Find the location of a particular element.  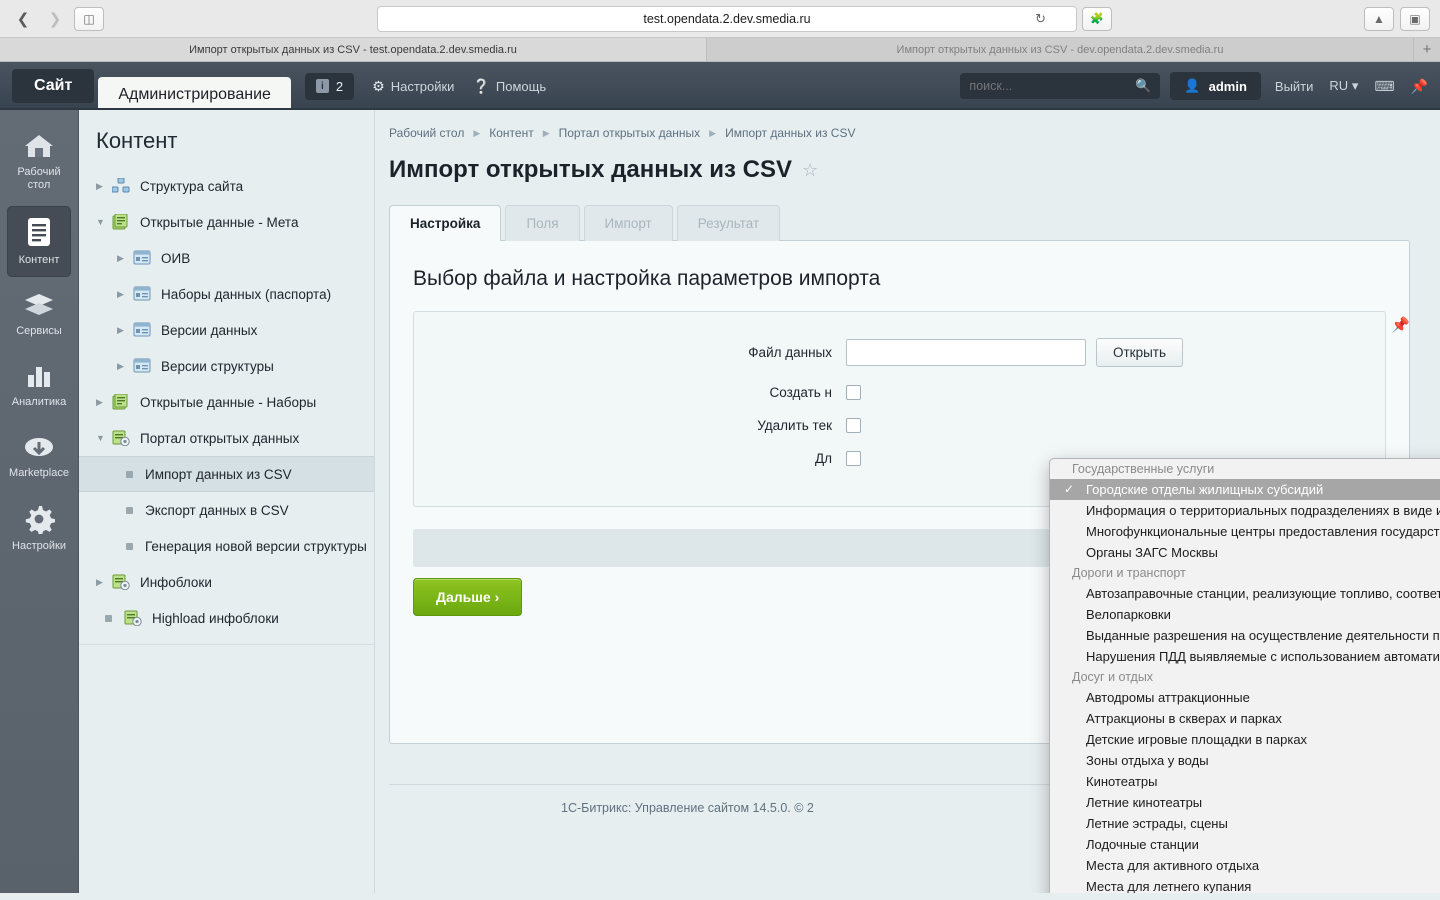

administration-button: Администрирование is located at coordinates (194, 95).